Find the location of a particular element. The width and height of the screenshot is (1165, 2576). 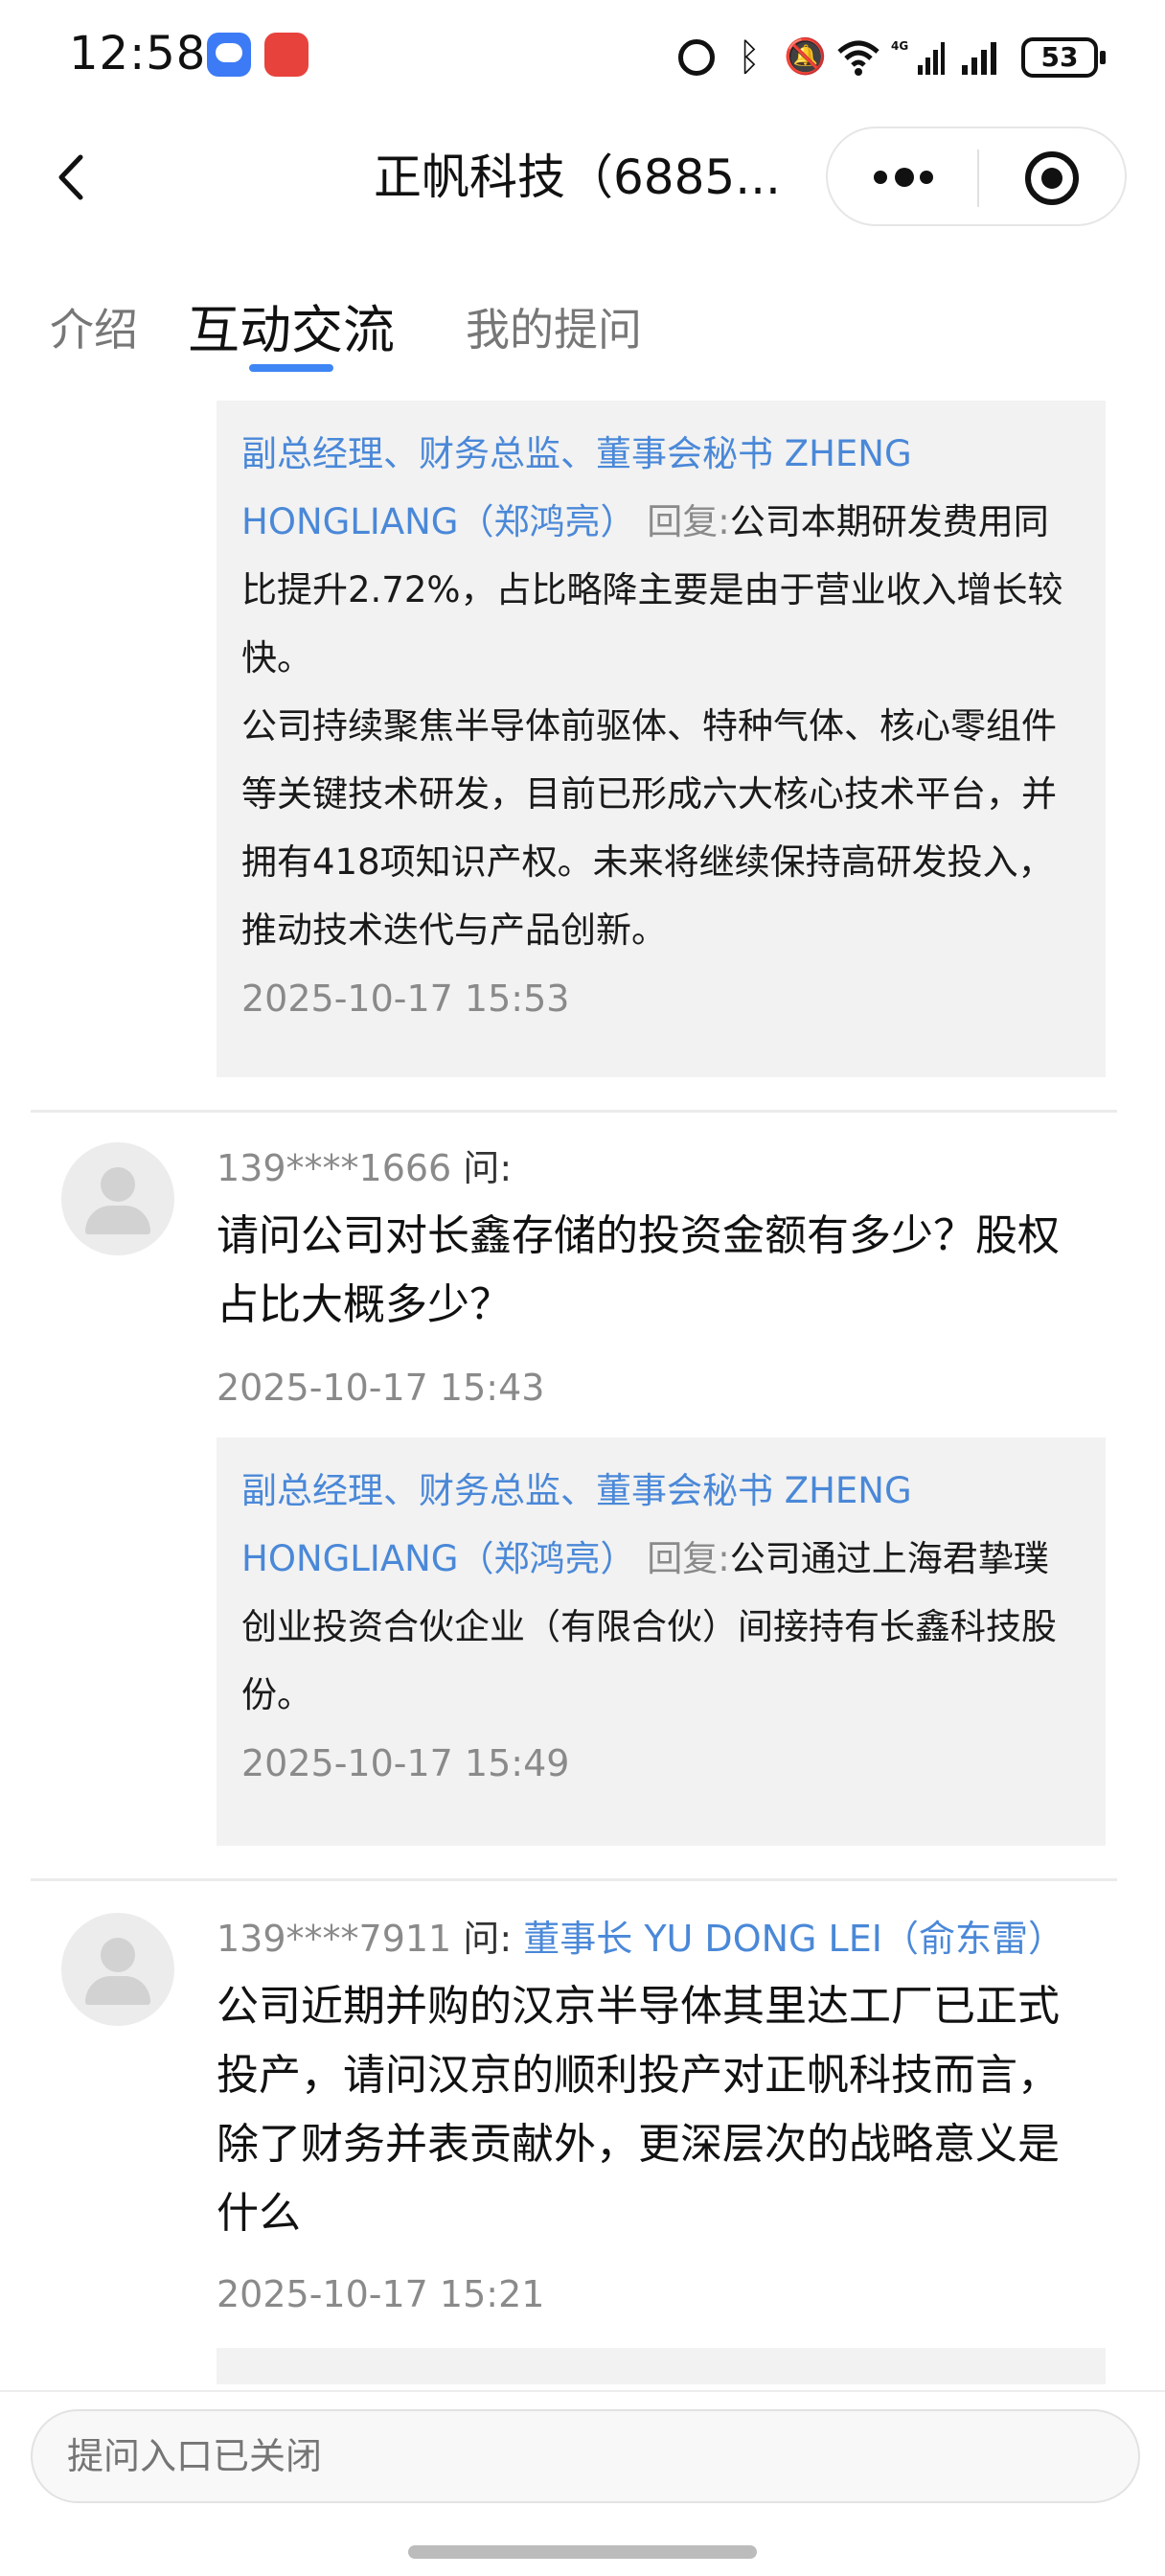

tab-bar: 介绍 互动交流 我的提问 is located at coordinates (582, 335).